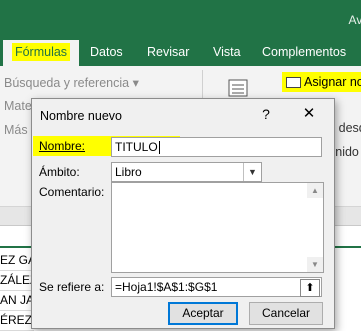 This screenshot has height=331, width=361. I want to click on tag-icon, so click(293, 82).